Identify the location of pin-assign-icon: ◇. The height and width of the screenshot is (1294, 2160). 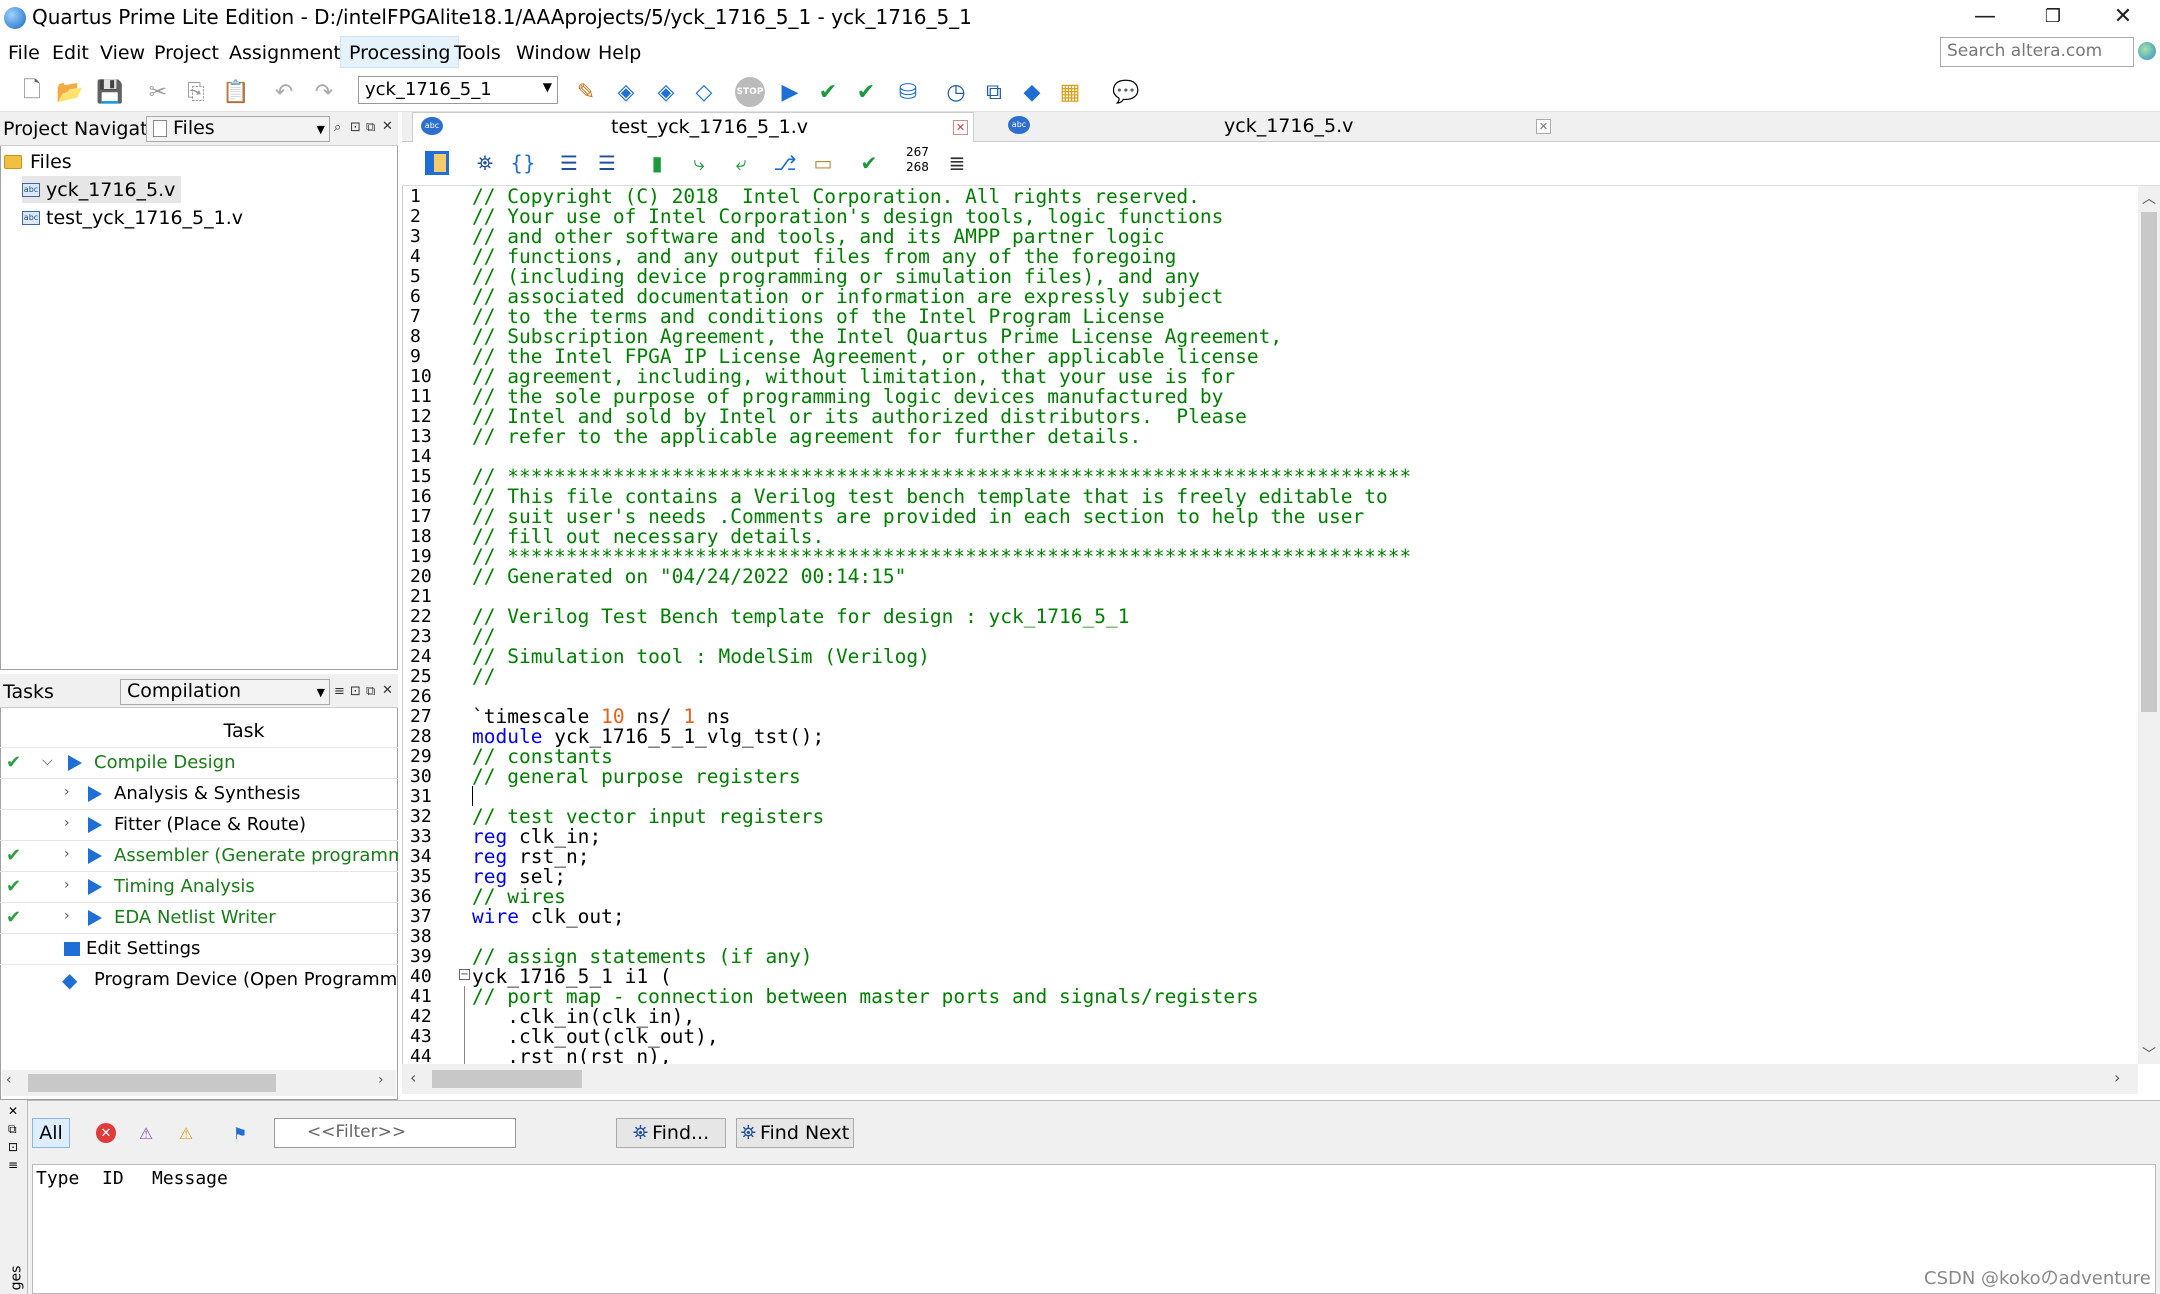
(704, 92).